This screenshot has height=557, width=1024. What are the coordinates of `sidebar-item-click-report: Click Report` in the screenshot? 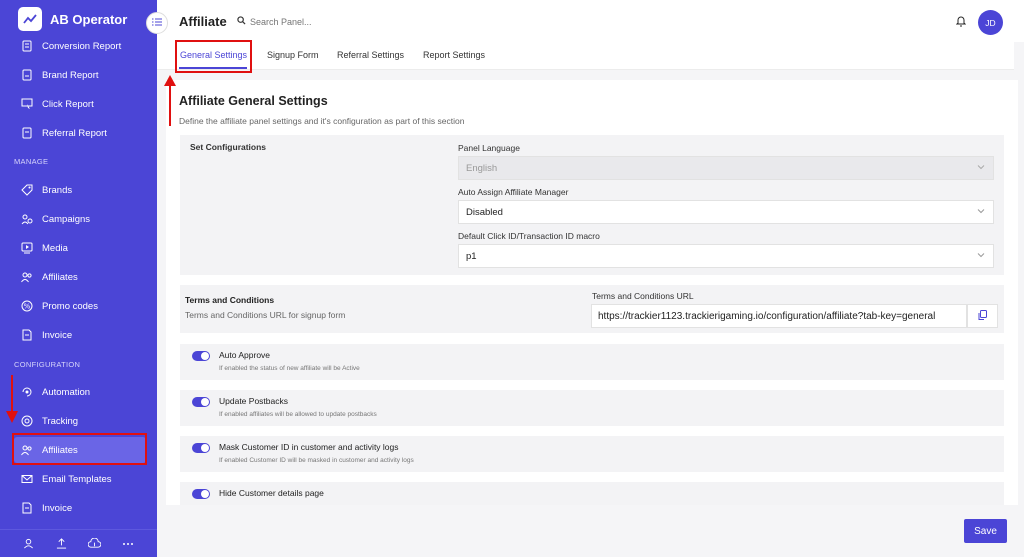 It's located at (80, 104).